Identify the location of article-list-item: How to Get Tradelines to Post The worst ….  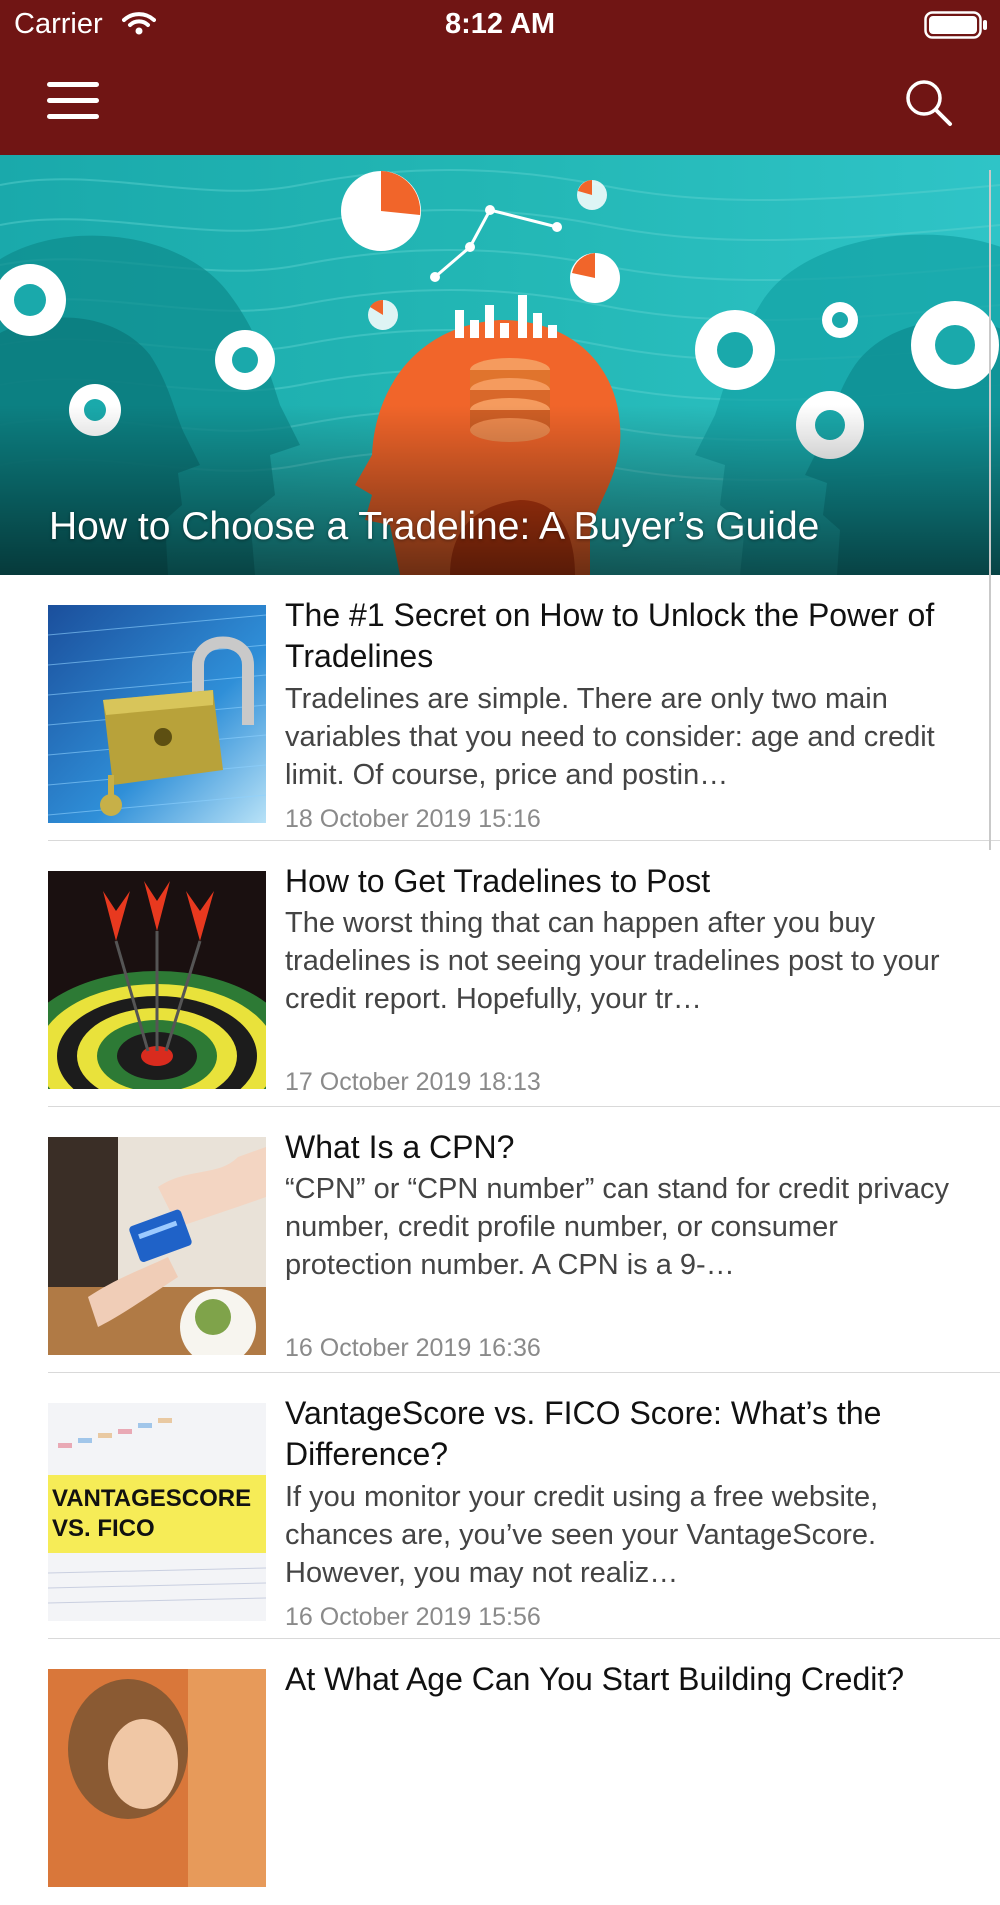
(500, 974).